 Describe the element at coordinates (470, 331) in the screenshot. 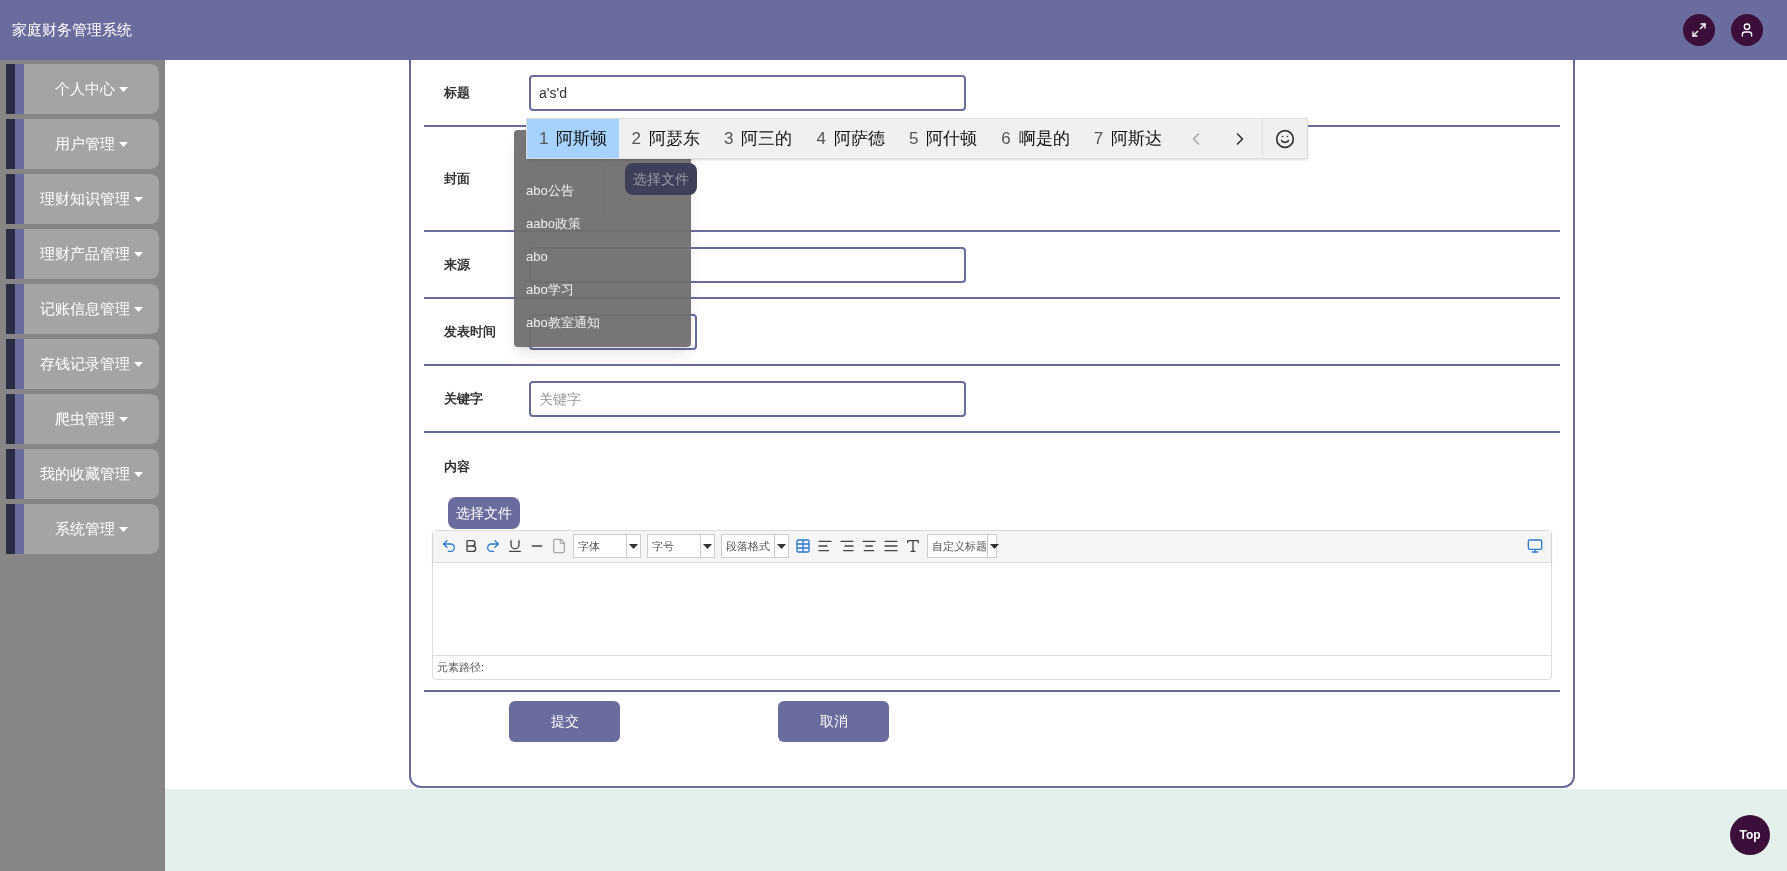

I see `field-label: 发表时间` at that location.